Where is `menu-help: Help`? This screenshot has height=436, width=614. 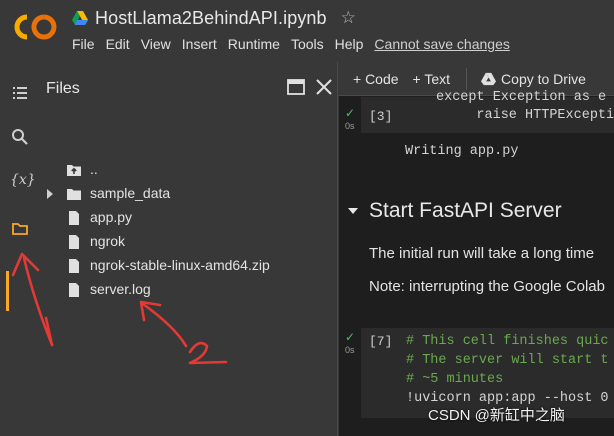 menu-help: Help is located at coordinates (349, 44).